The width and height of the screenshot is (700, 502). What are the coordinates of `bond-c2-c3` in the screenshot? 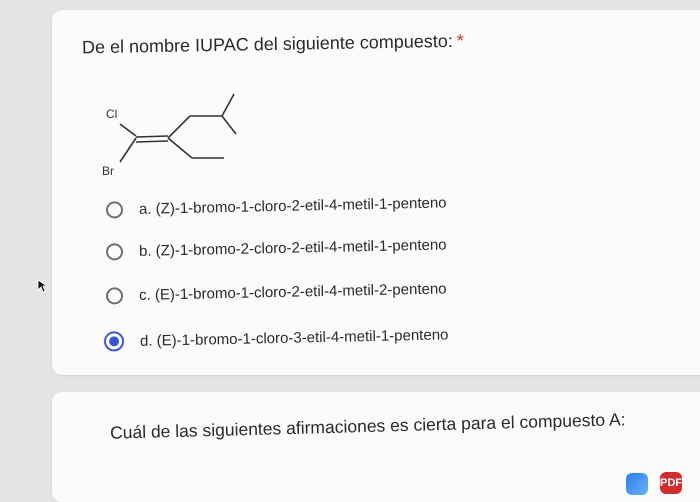 It's located at (179, 127).